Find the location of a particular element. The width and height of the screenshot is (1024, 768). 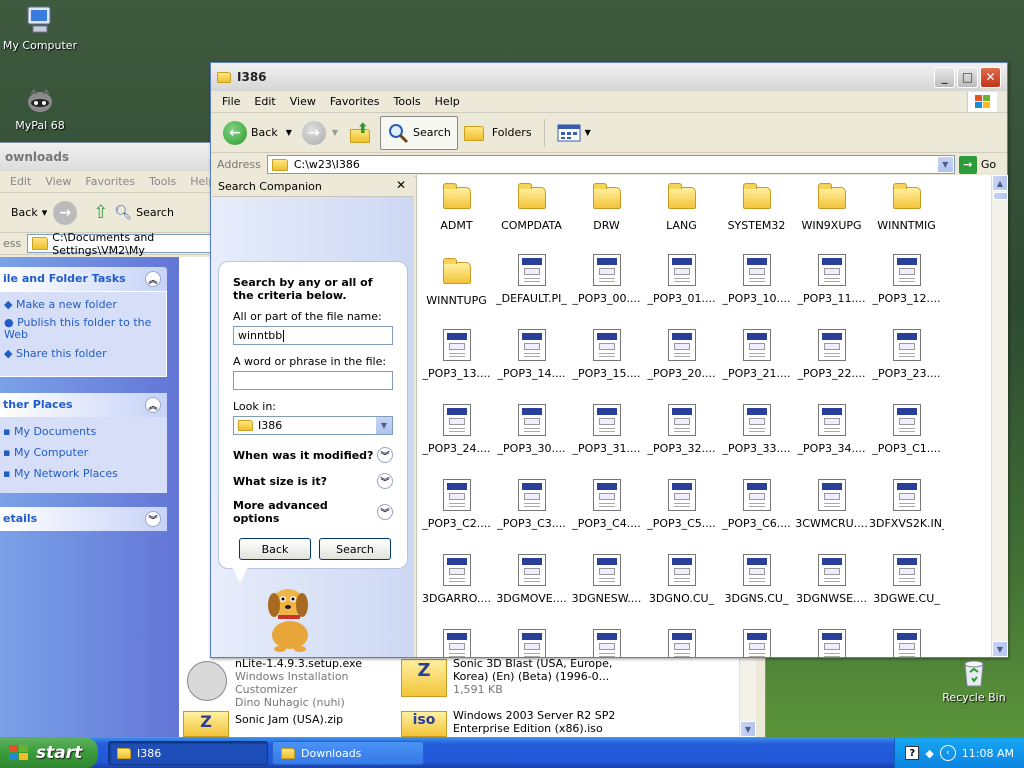

folder-item: WIN9XUPG is located at coordinates (831, 205).